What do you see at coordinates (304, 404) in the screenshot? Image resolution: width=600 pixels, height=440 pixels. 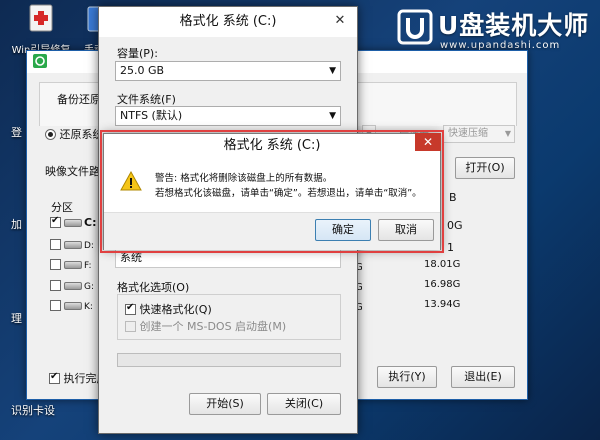 I see `close-button: 关闭(C)` at bounding box center [304, 404].